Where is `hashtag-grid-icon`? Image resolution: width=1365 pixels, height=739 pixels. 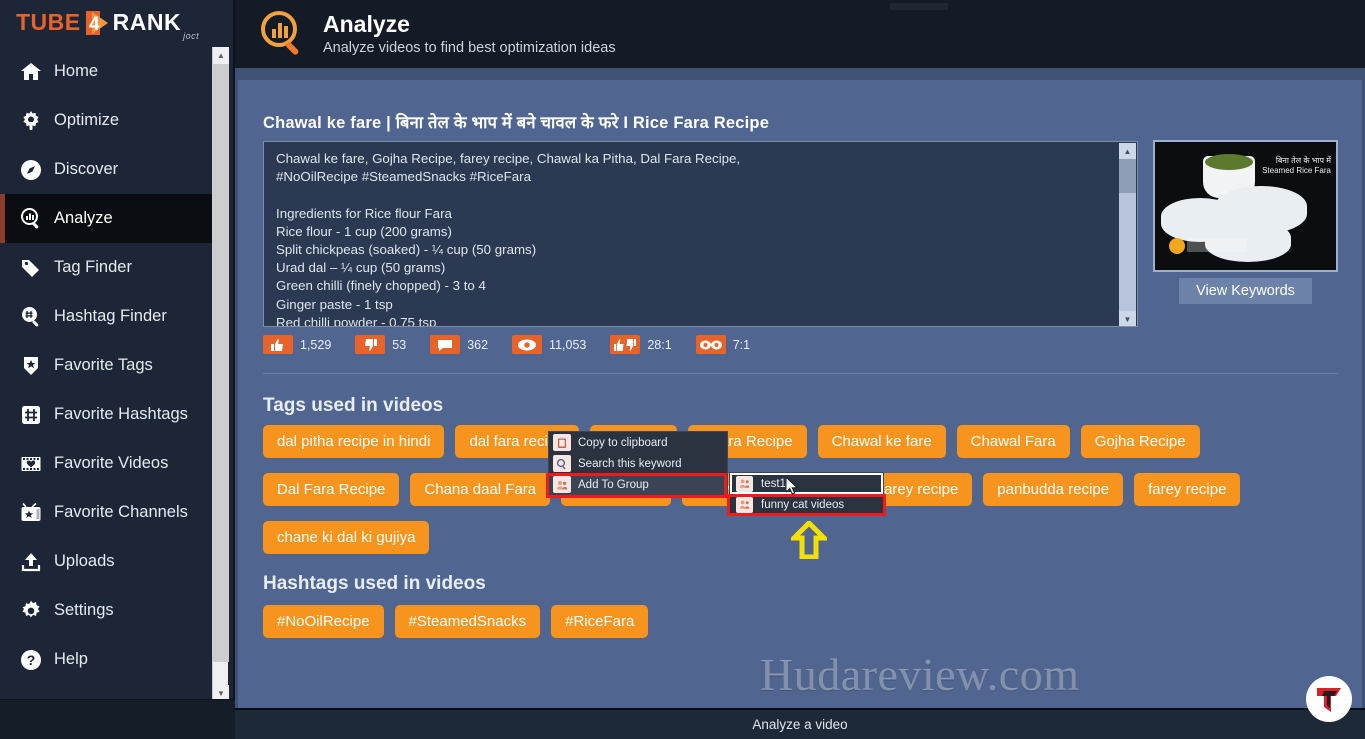
hashtag-grid-icon is located at coordinates (31, 415).